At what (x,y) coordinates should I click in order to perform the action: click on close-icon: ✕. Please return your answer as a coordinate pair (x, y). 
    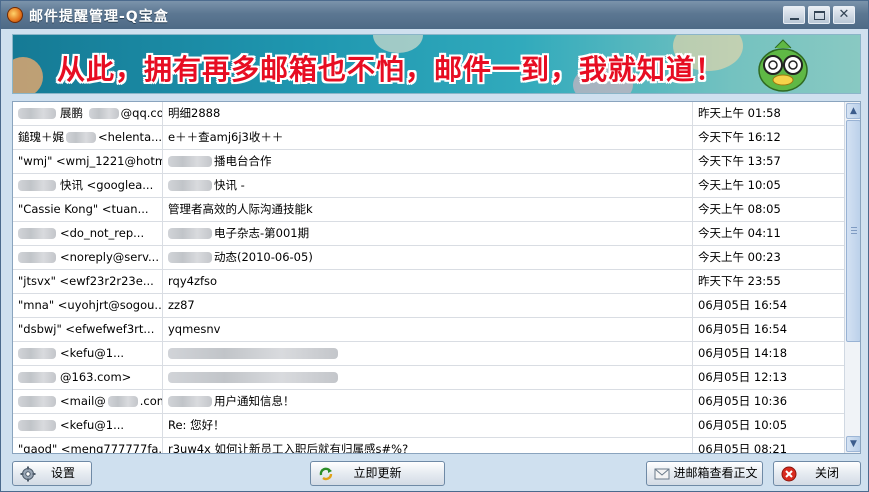
    Looking at the image, I should click on (844, 14).